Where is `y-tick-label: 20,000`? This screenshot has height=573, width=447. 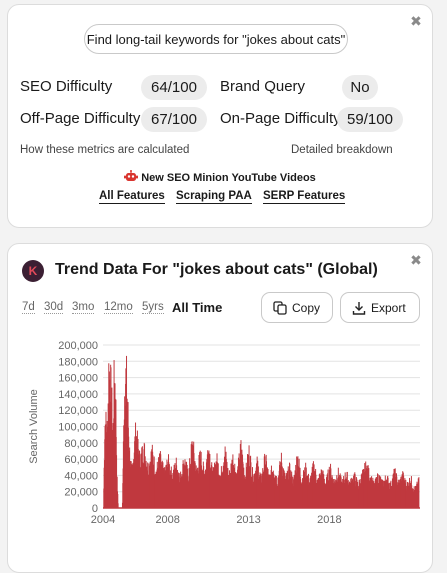 y-tick-label: 20,000 is located at coordinates (81, 493).